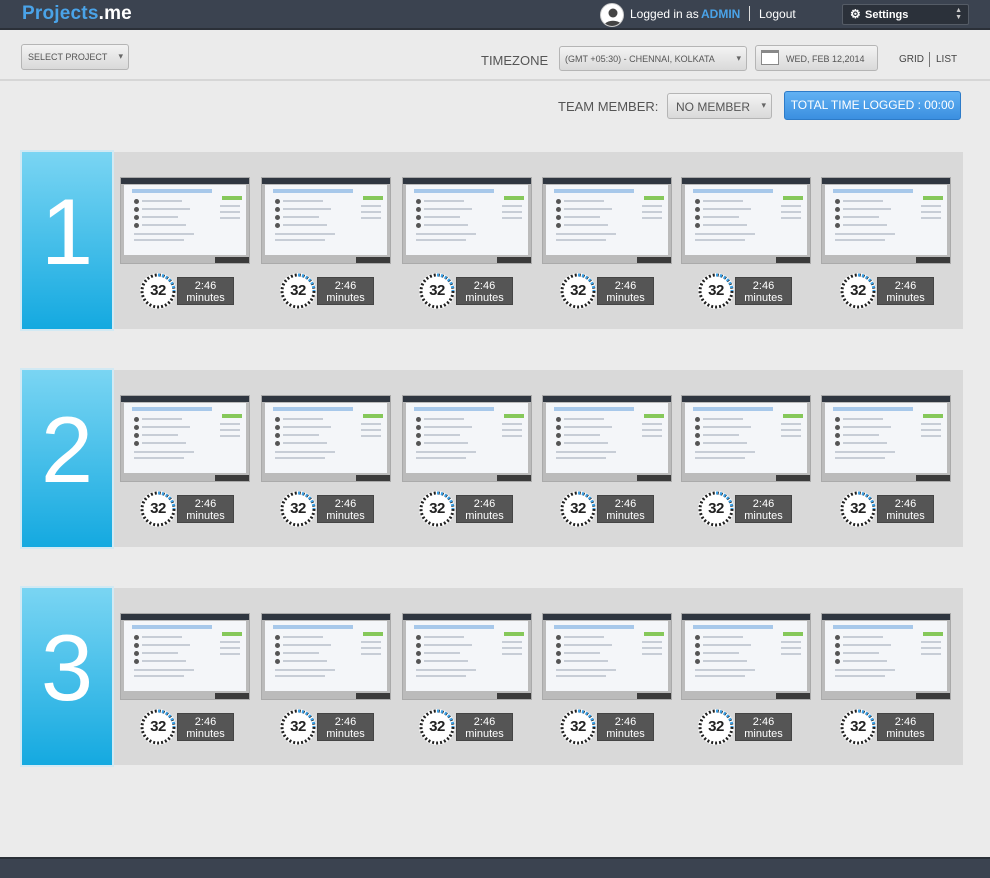  What do you see at coordinates (946, 59) in the screenshot?
I see `list-view-toggle: LIST` at bounding box center [946, 59].